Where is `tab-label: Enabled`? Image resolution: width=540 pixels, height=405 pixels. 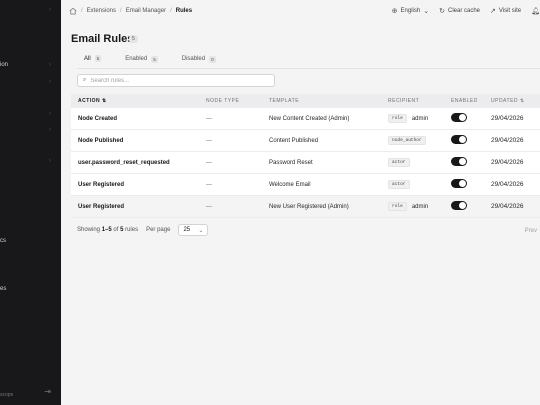 tab-label: Enabled is located at coordinates (136, 59).